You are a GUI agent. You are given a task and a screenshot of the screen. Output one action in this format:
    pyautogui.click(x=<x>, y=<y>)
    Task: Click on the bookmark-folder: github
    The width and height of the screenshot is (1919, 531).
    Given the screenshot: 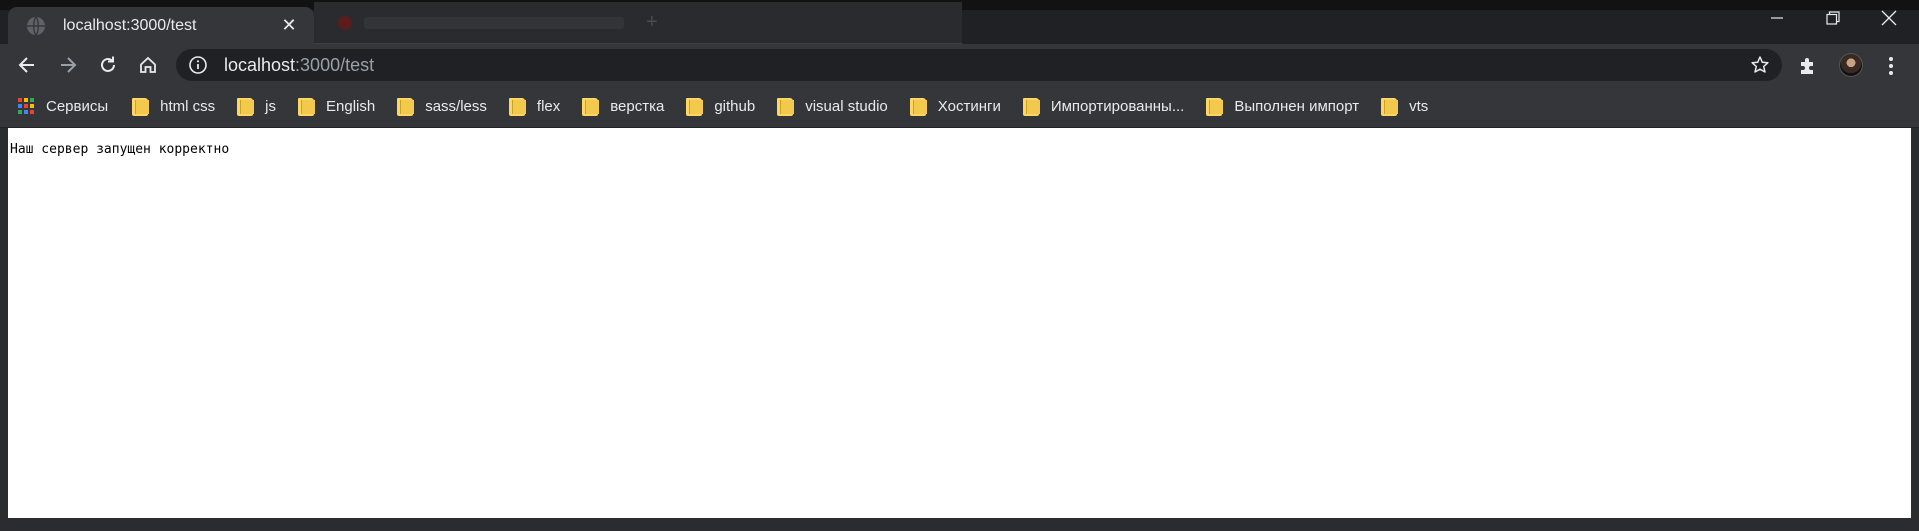 What is the action you would take?
    pyautogui.click(x=720, y=107)
    